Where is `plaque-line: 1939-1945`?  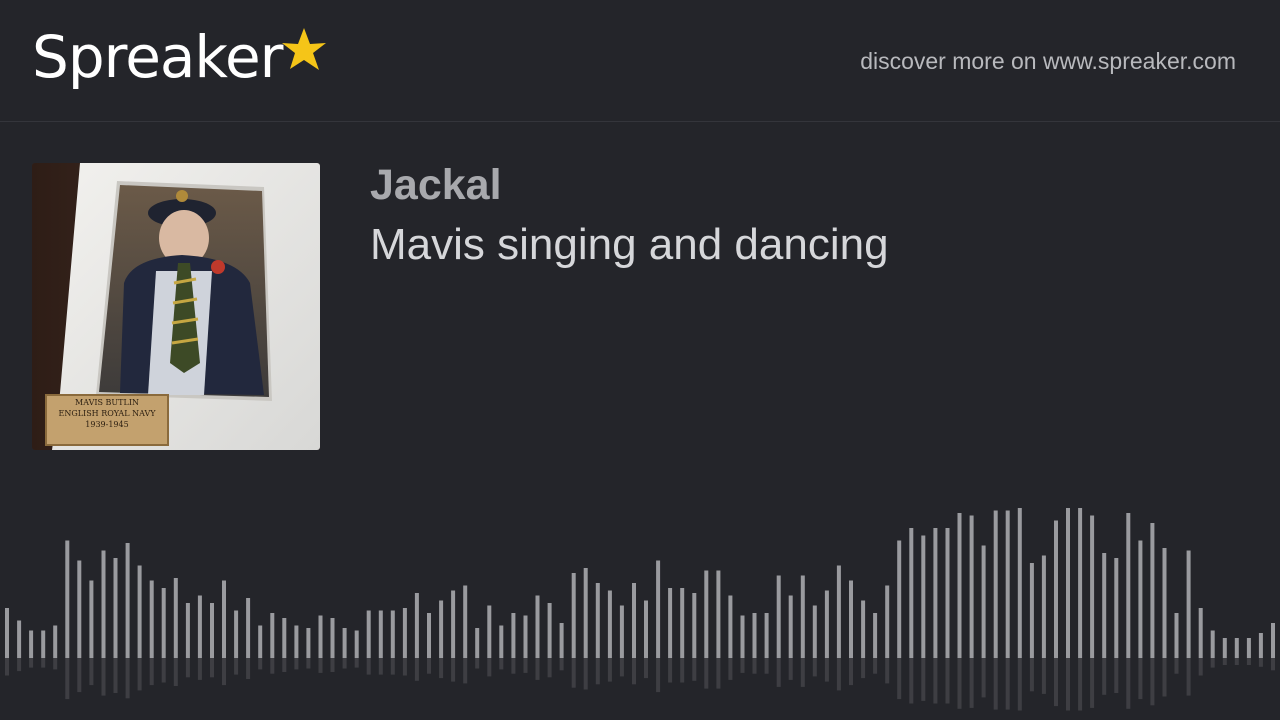 plaque-line: 1939-1945 is located at coordinates (107, 424).